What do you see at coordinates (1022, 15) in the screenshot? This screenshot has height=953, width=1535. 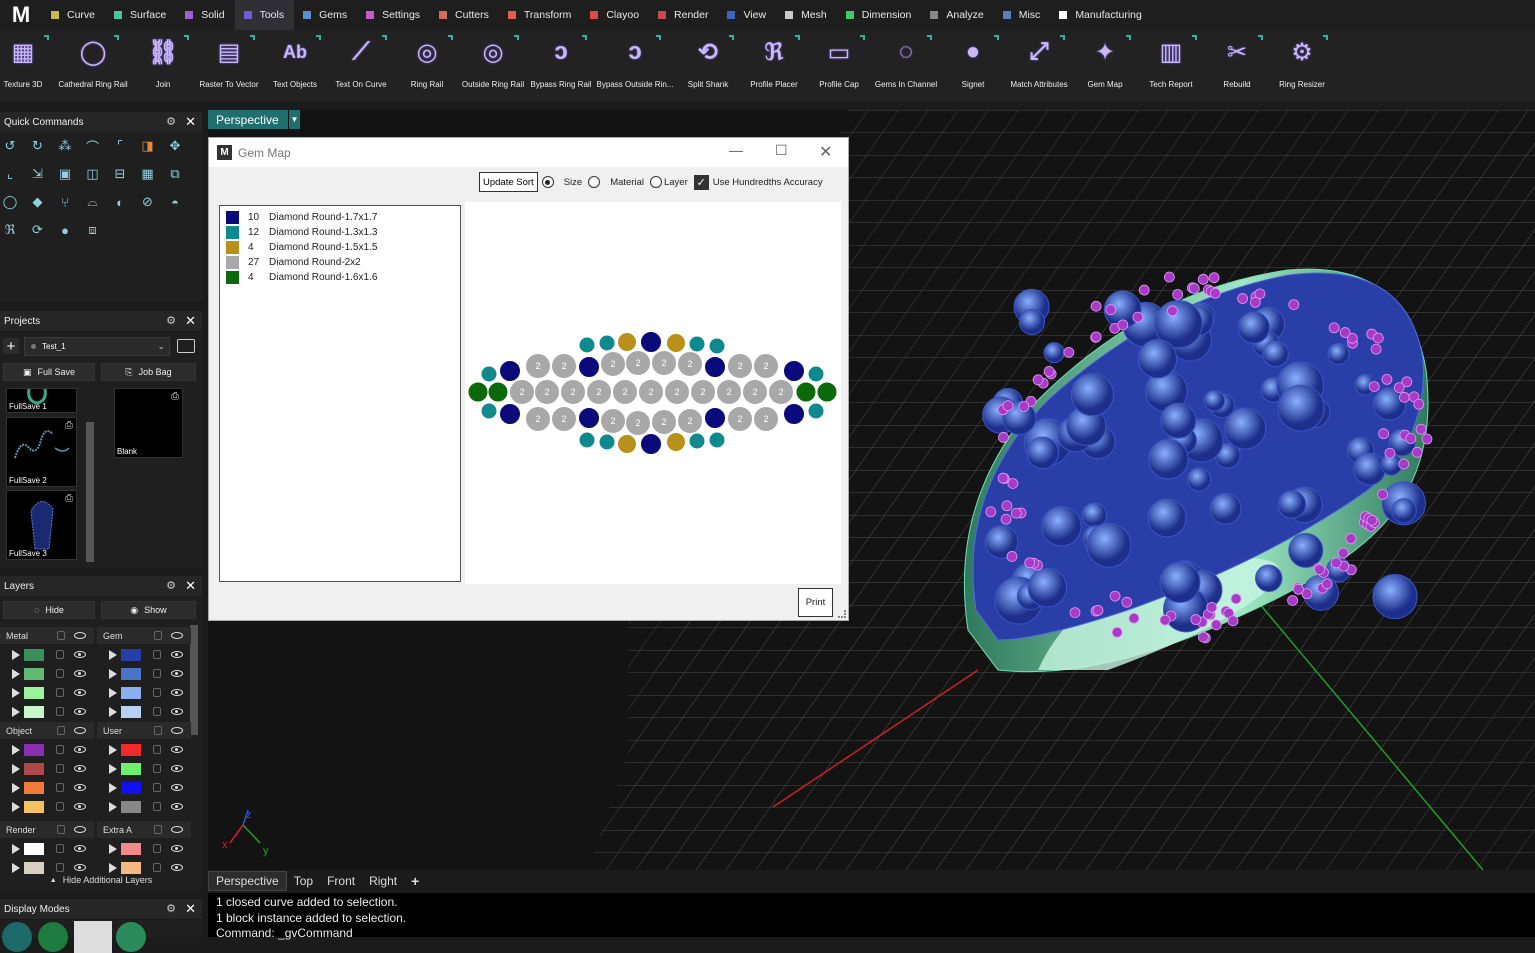 I see `tab-misc: Misc` at bounding box center [1022, 15].